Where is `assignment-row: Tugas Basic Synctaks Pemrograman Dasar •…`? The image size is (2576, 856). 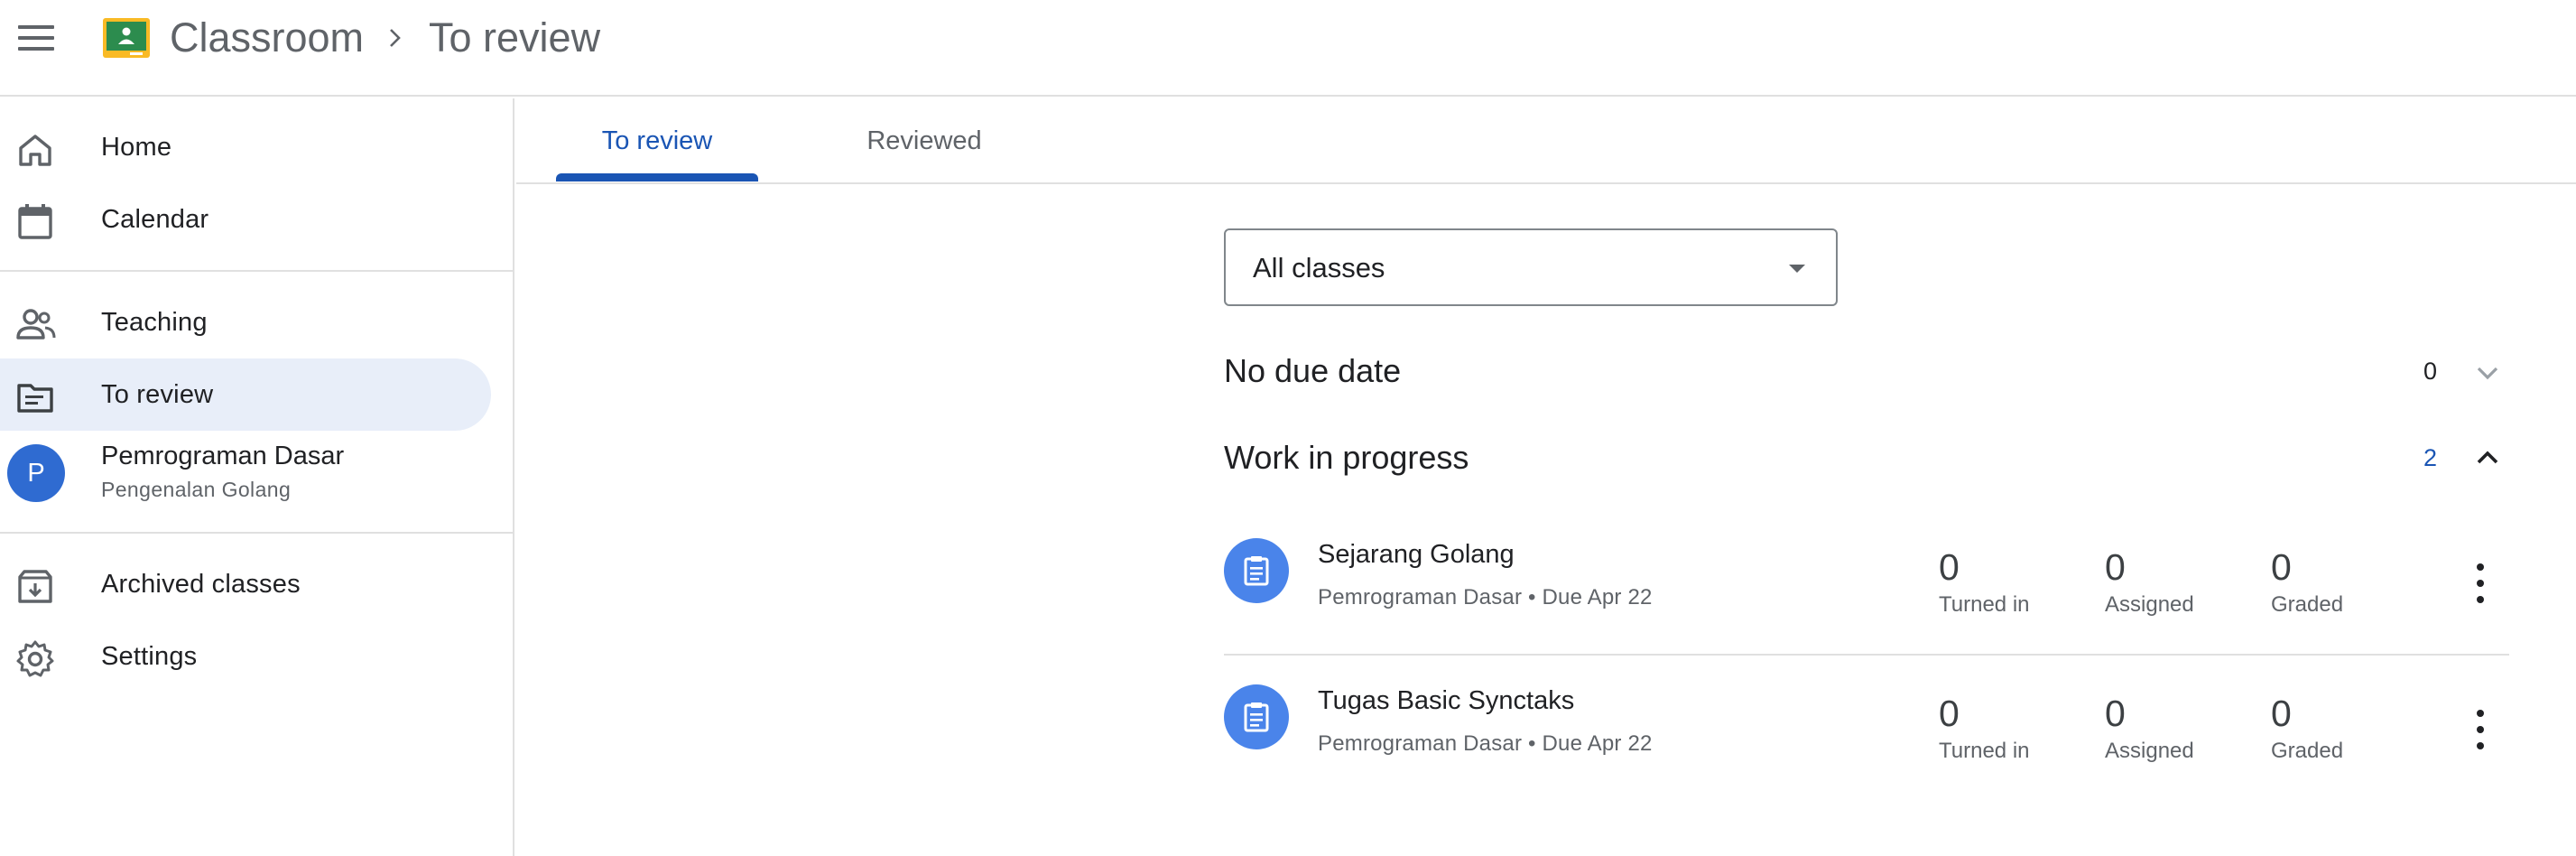 assignment-row: Tugas Basic Synctaks Pemrograman Dasar •… is located at coordinates (1867, 720).